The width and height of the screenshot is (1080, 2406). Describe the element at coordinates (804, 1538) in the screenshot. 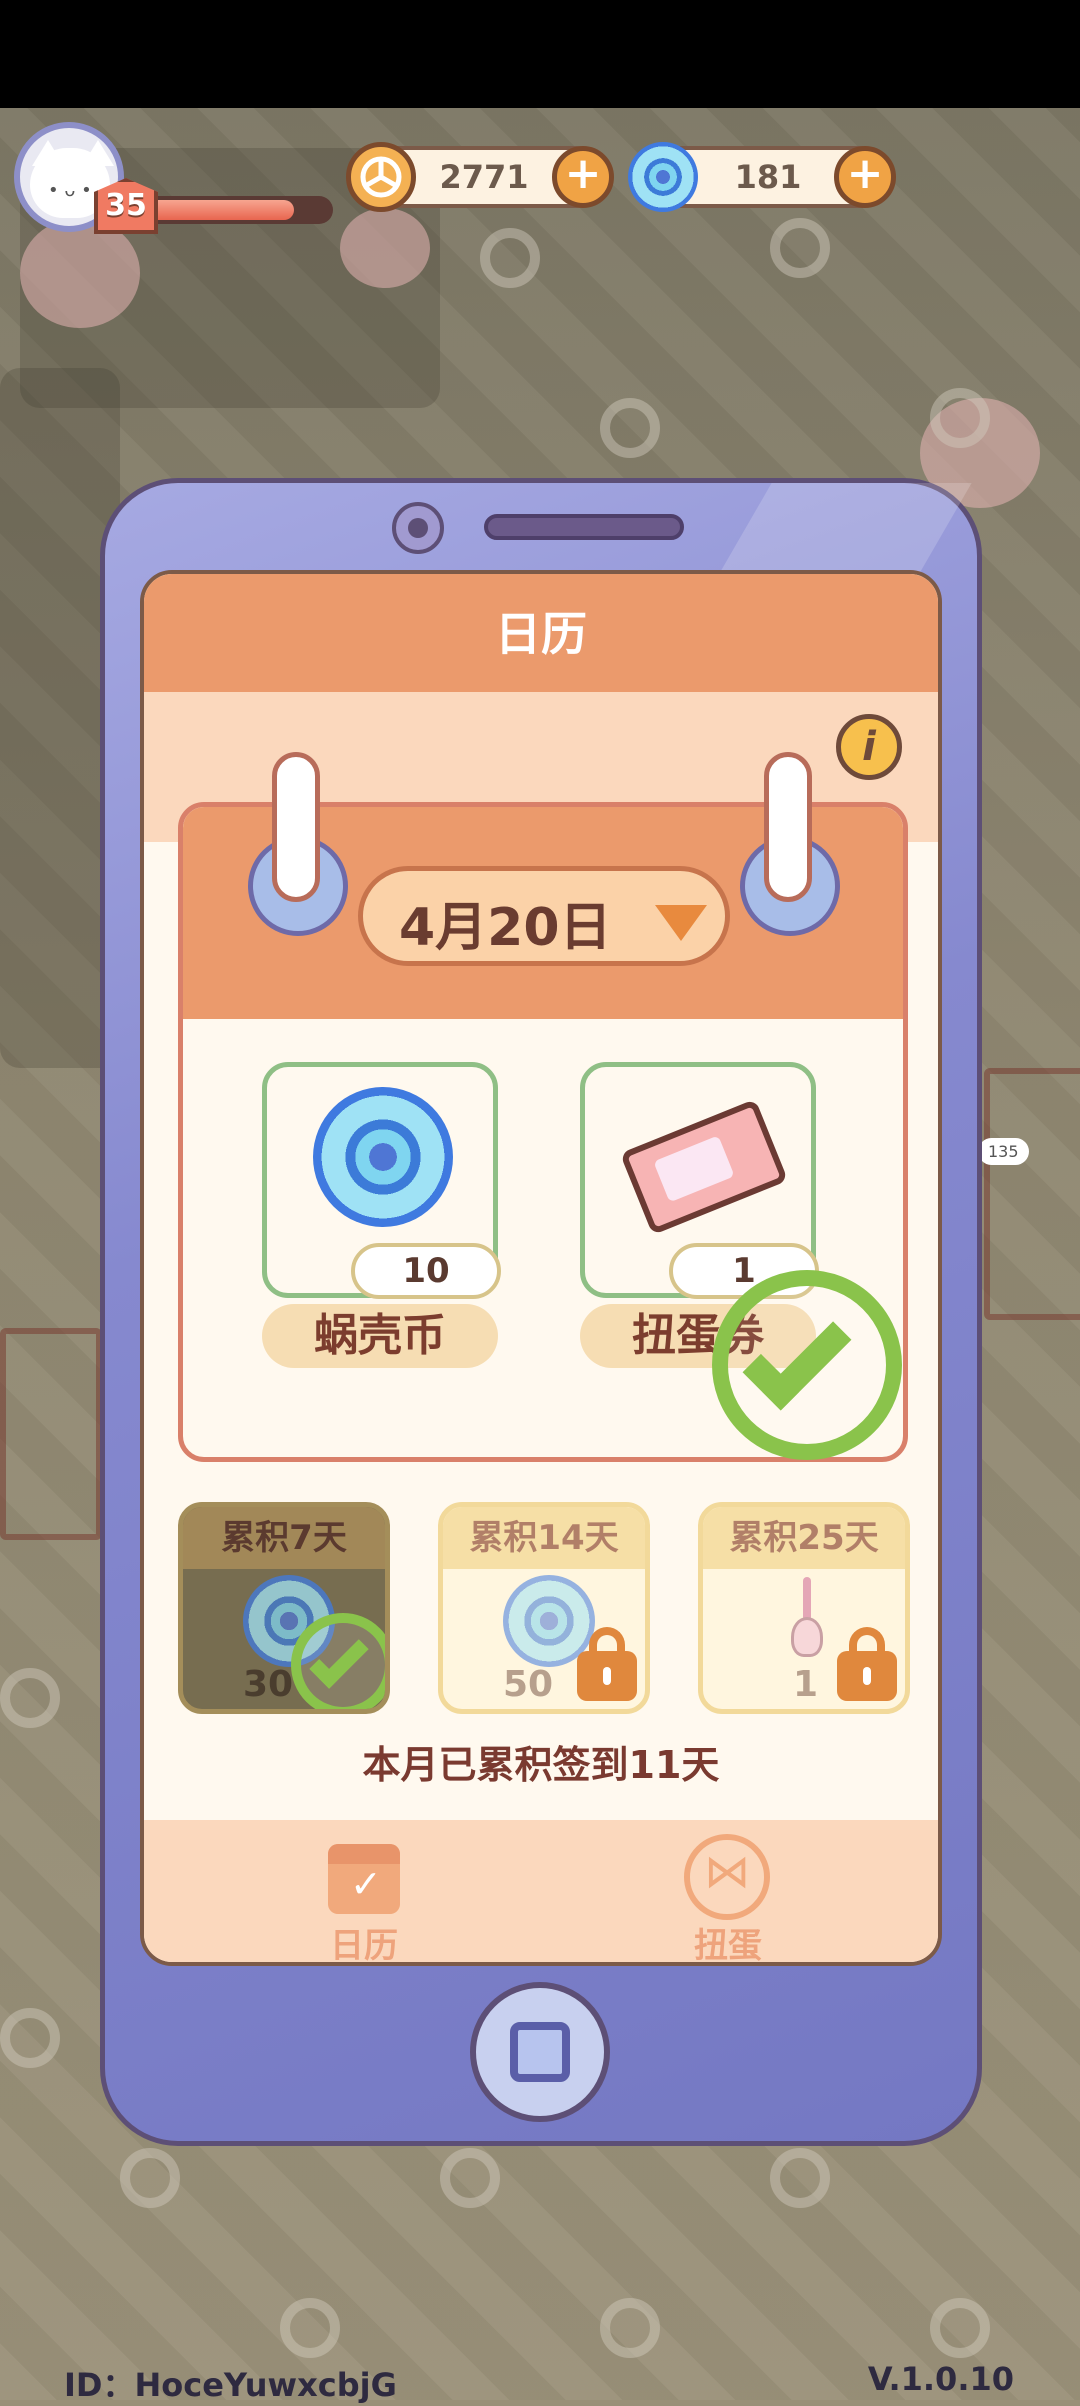

I see `milestone-label: 累积25天` at that location.